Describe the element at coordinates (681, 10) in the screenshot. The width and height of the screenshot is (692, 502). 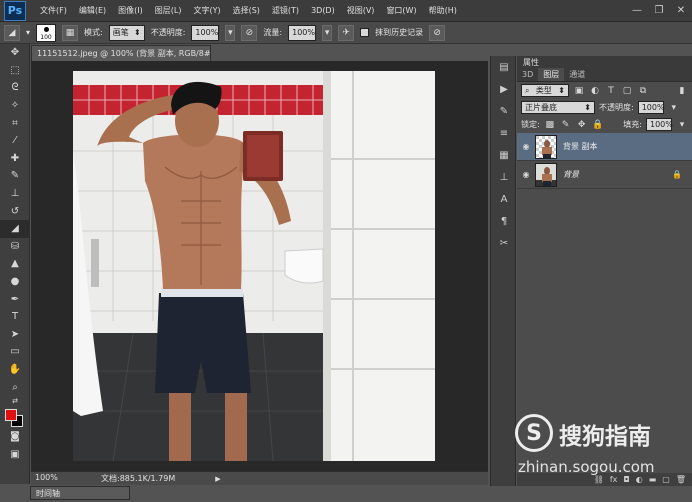
I see `close-icon: ✕` at that location.